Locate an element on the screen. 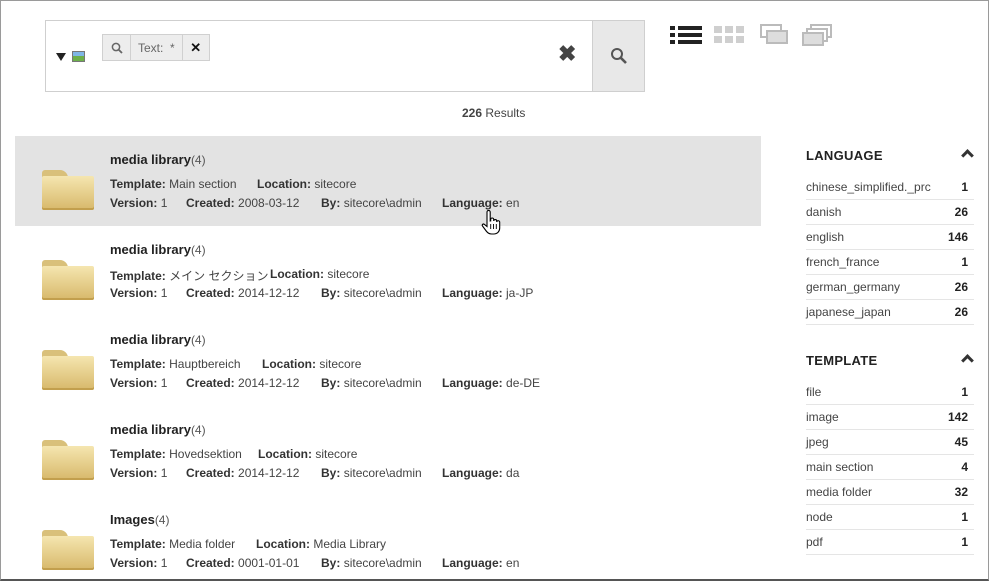 This screenshot has height=581, width=989. facet-name: pdf is located at coordinates (814, 542).